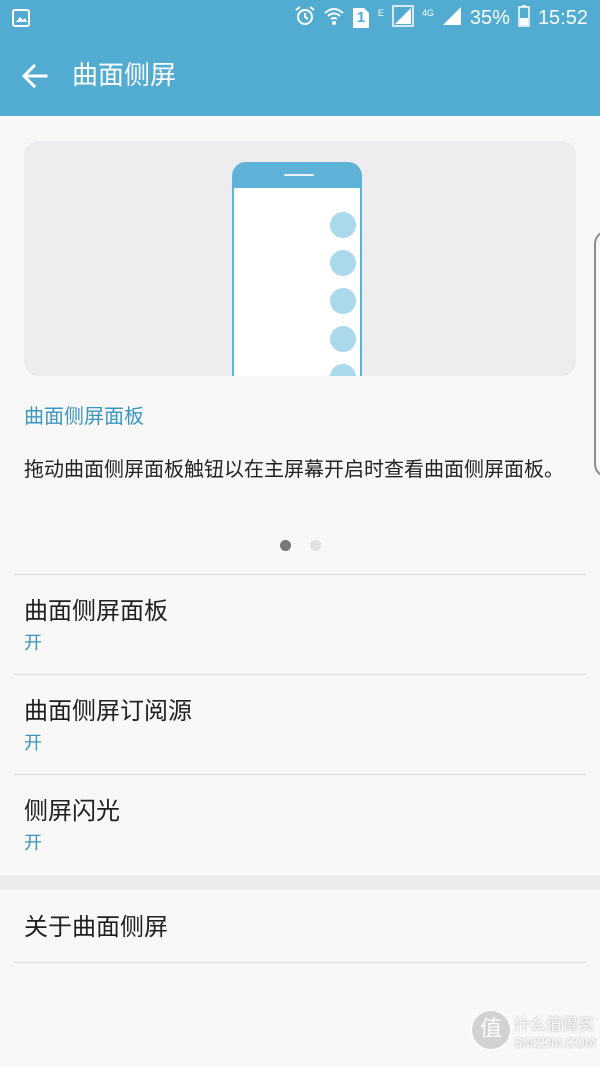 This screenshot has height=1067, width=600. What do you see at coordinates (562, 18) in the screenshot?
I see `clock: 15:52` at bounding box center [562, 18].